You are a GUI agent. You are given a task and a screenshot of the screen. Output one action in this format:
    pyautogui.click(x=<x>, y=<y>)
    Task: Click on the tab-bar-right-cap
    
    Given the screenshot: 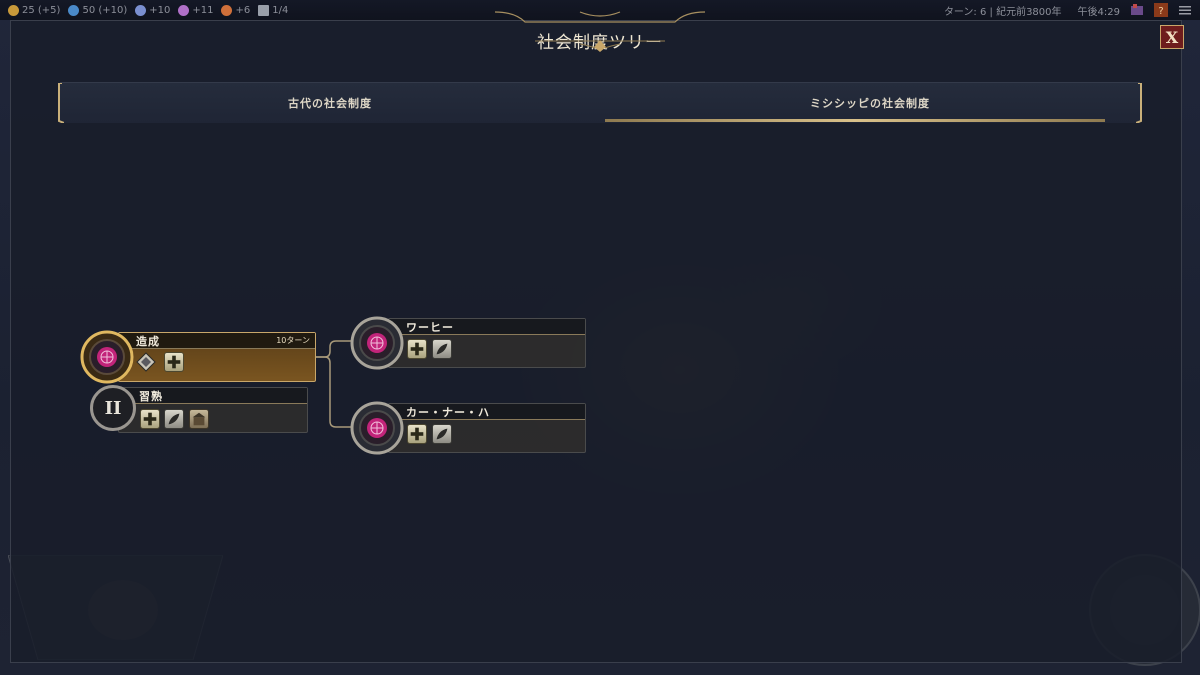 What is the action you would take?
    pyautogui.click(x=1139, y=103)
    